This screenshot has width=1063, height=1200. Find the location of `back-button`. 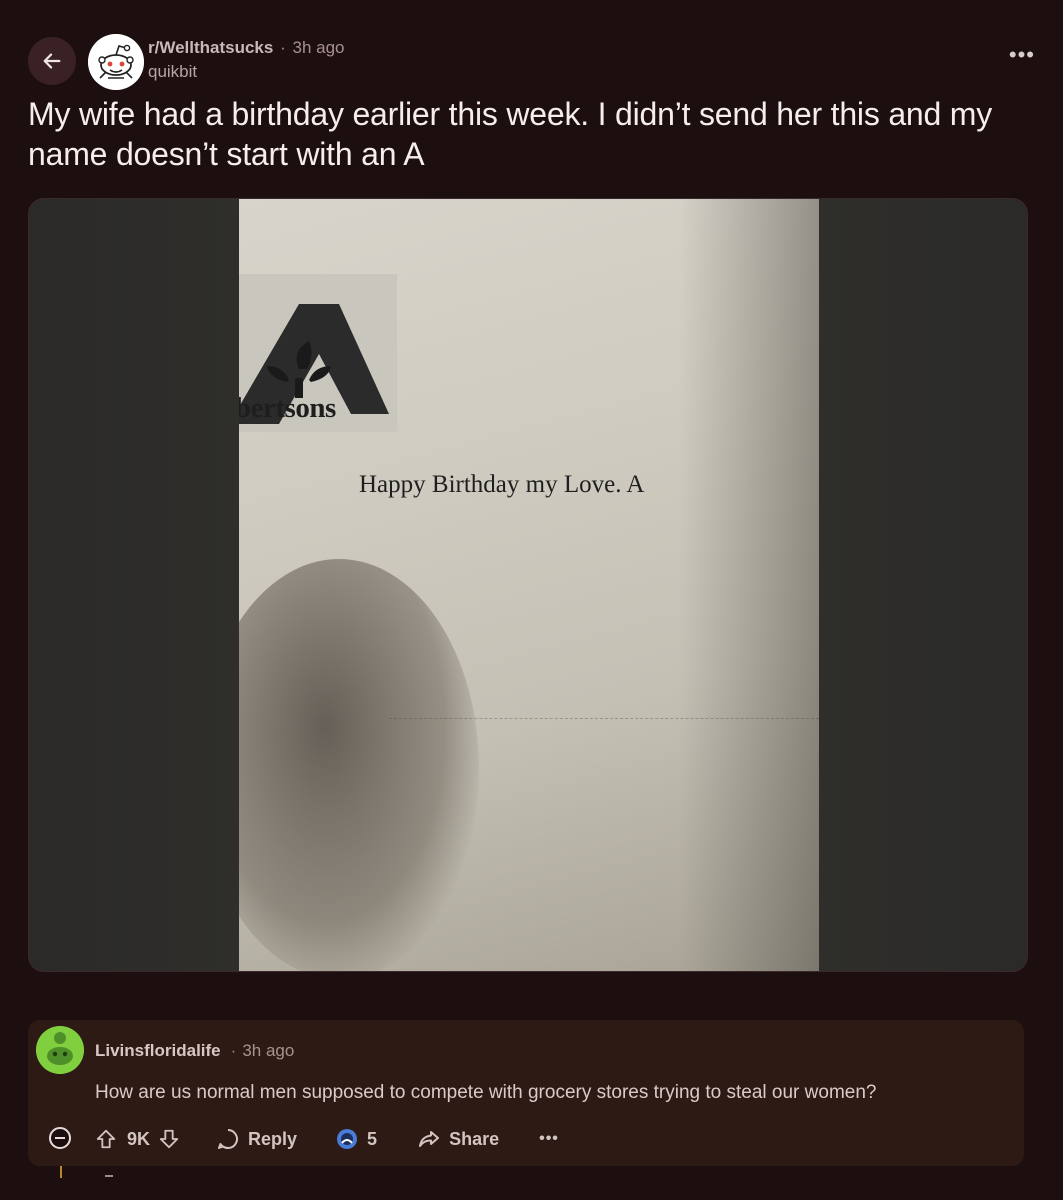

back-button is located at coordinates (52, 61).